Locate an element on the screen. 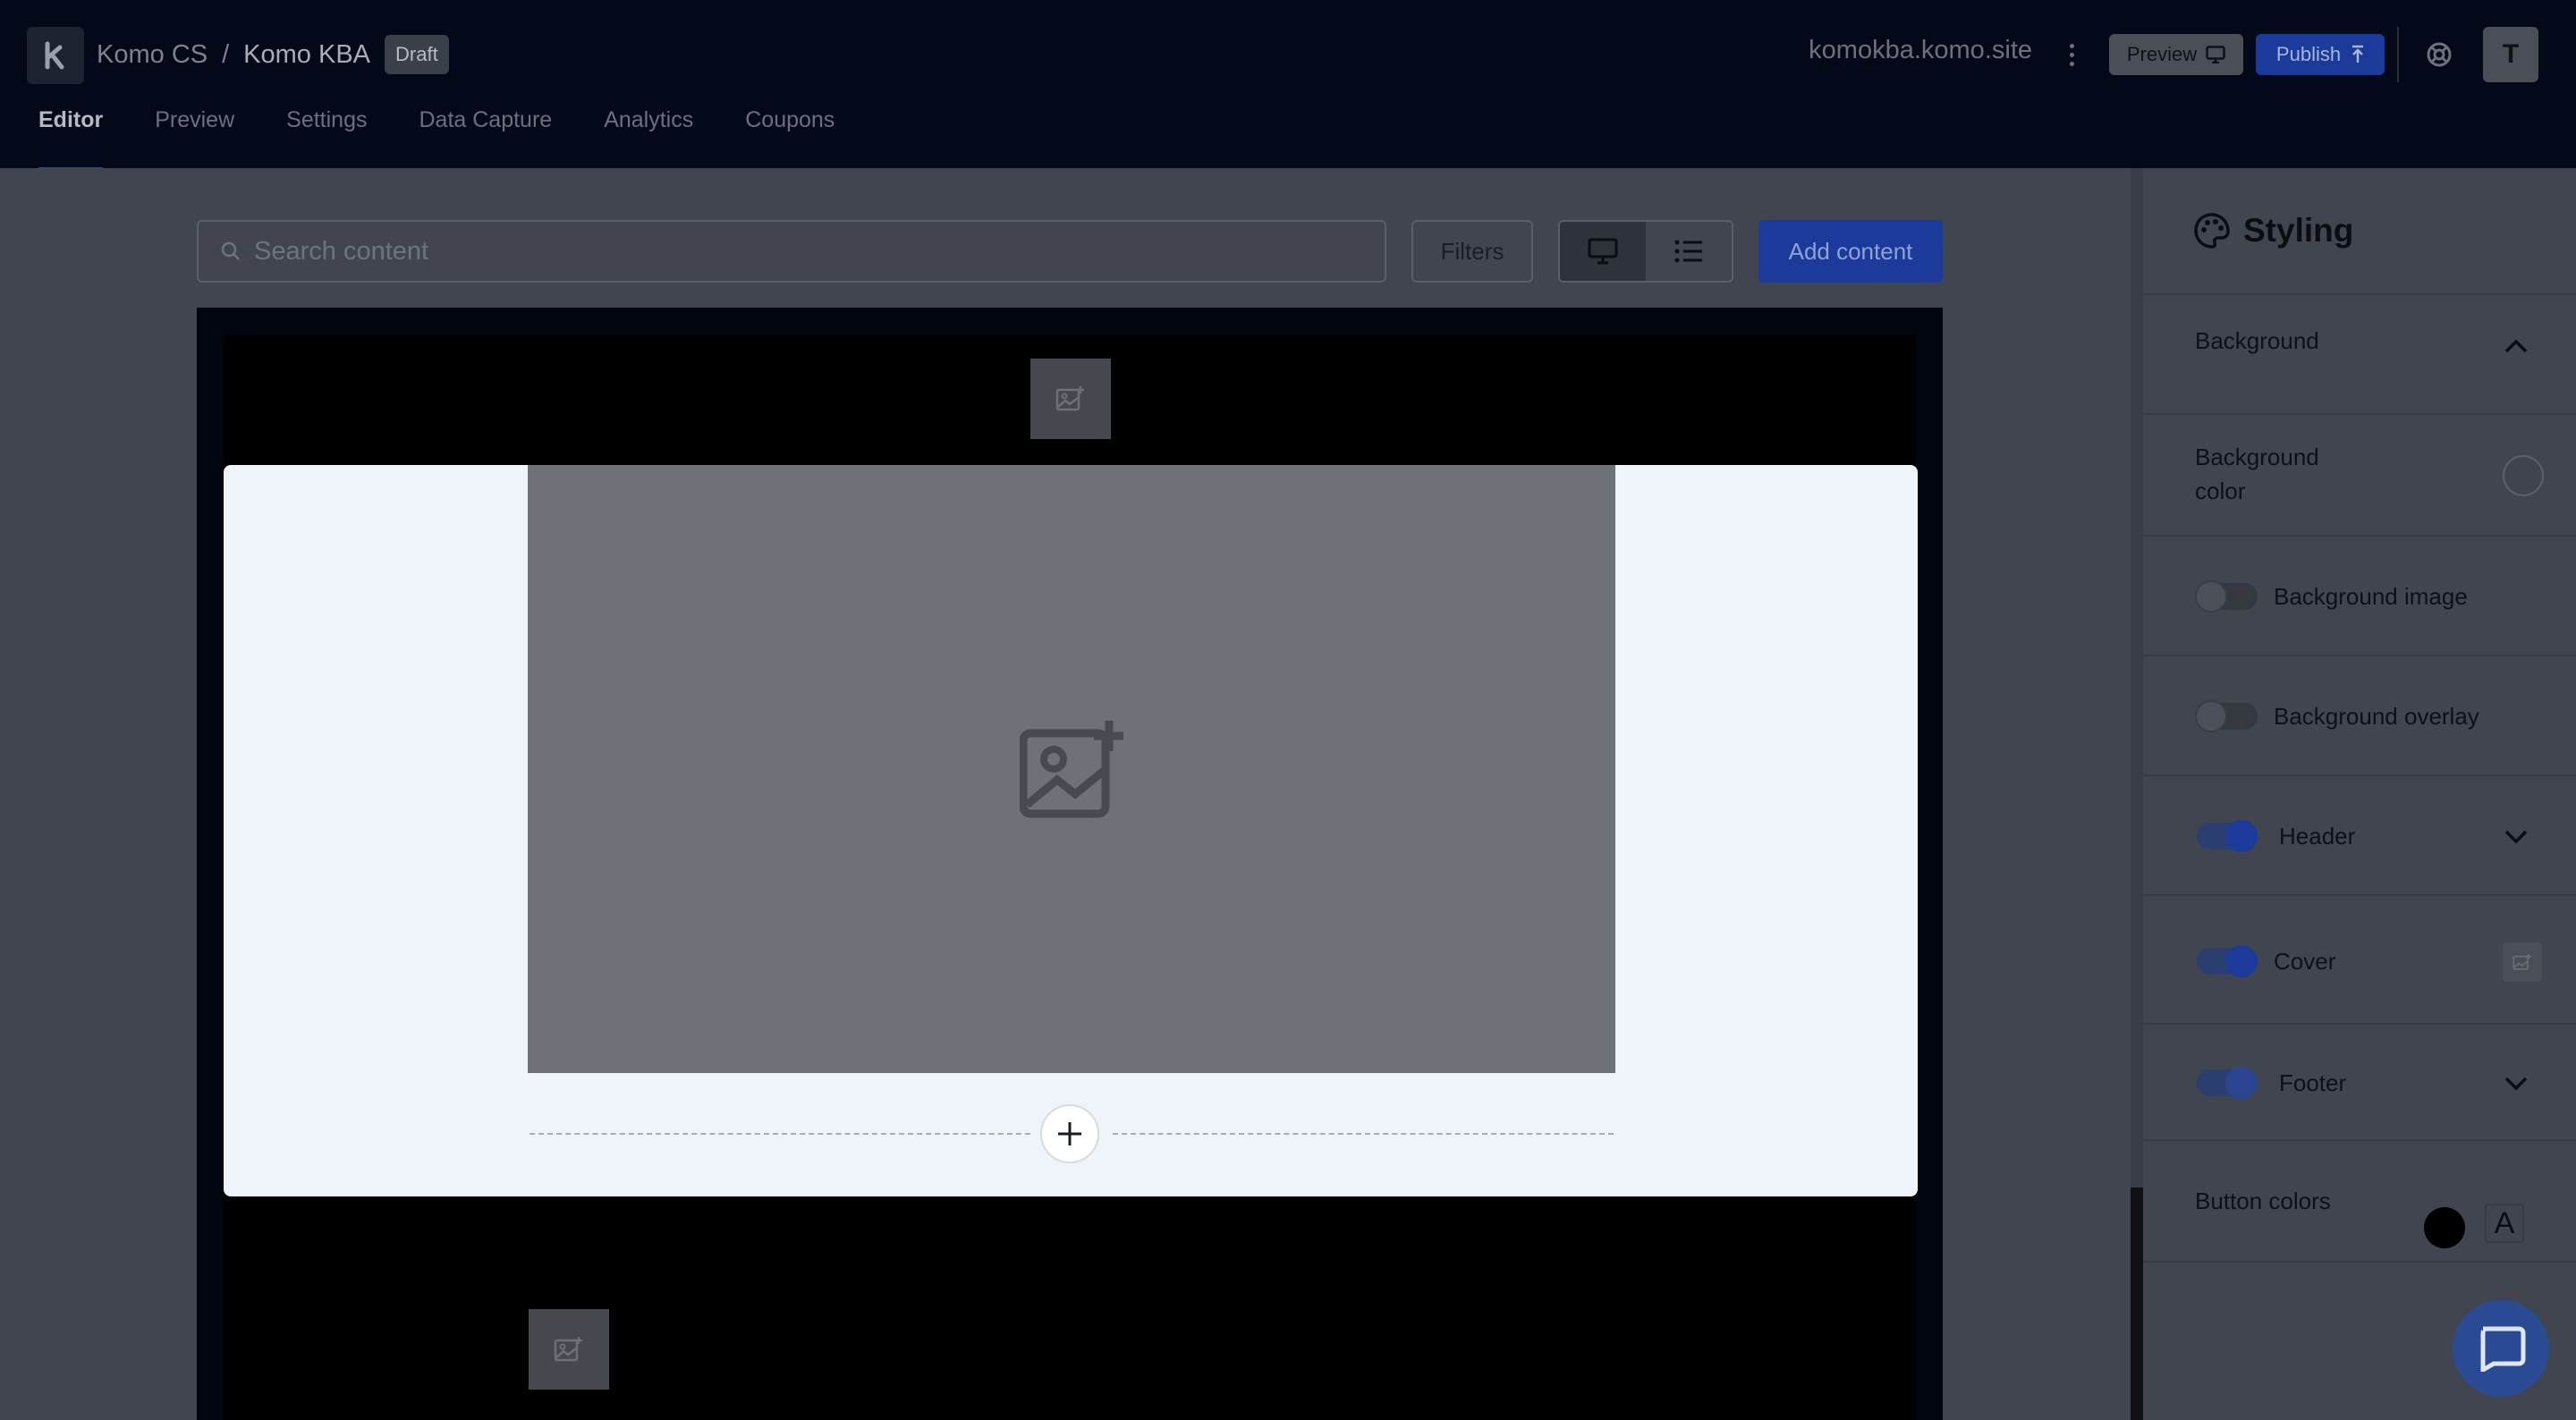  background-section-toggle: Background is located at coordinates (2359, 355).